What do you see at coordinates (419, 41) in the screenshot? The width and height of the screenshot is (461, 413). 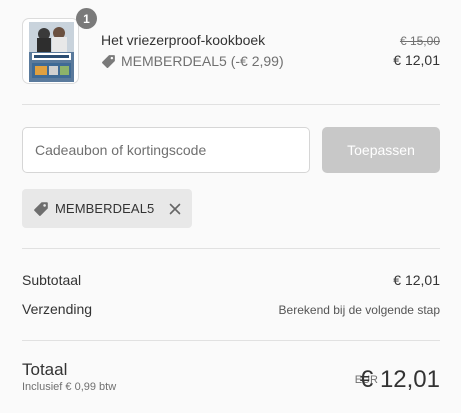 I see `original-price: € 15,00` at bounding box center [419, 41].